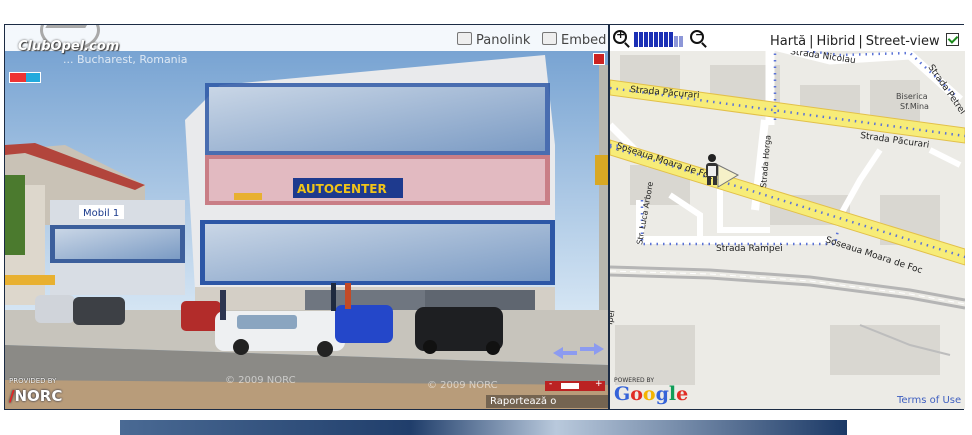 The height and width of the screenshot is (435, 972). Describe the element at coordinates (914, 106) in the screenshot. I see `poi-label: Sf.Mina` at that location.